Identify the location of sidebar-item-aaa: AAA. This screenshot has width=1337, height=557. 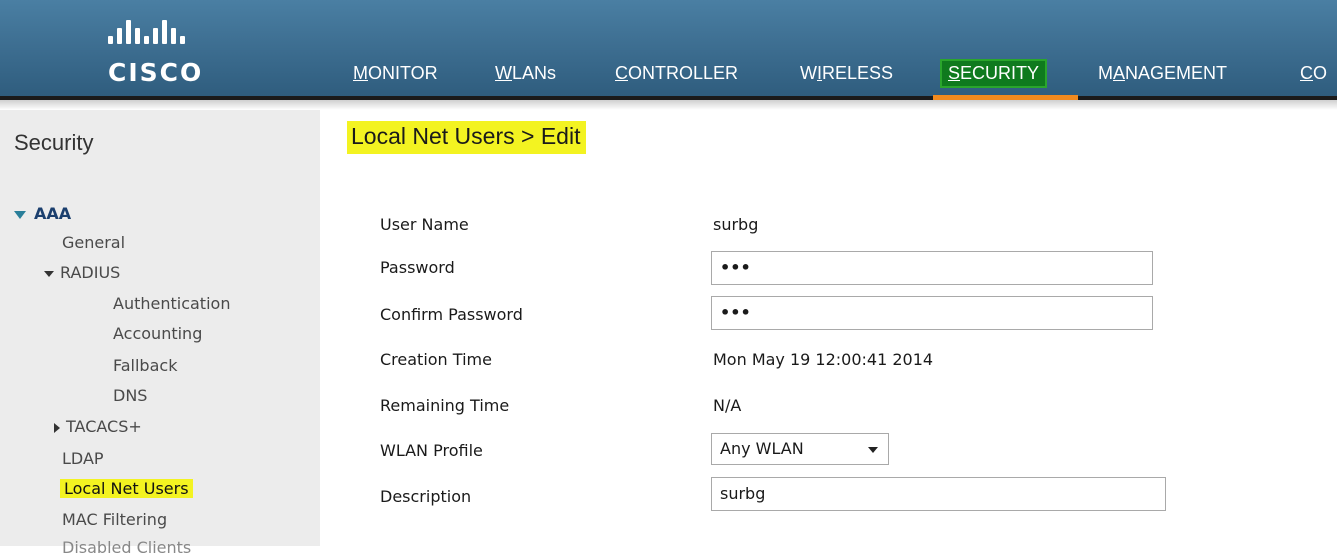
(42, 213).